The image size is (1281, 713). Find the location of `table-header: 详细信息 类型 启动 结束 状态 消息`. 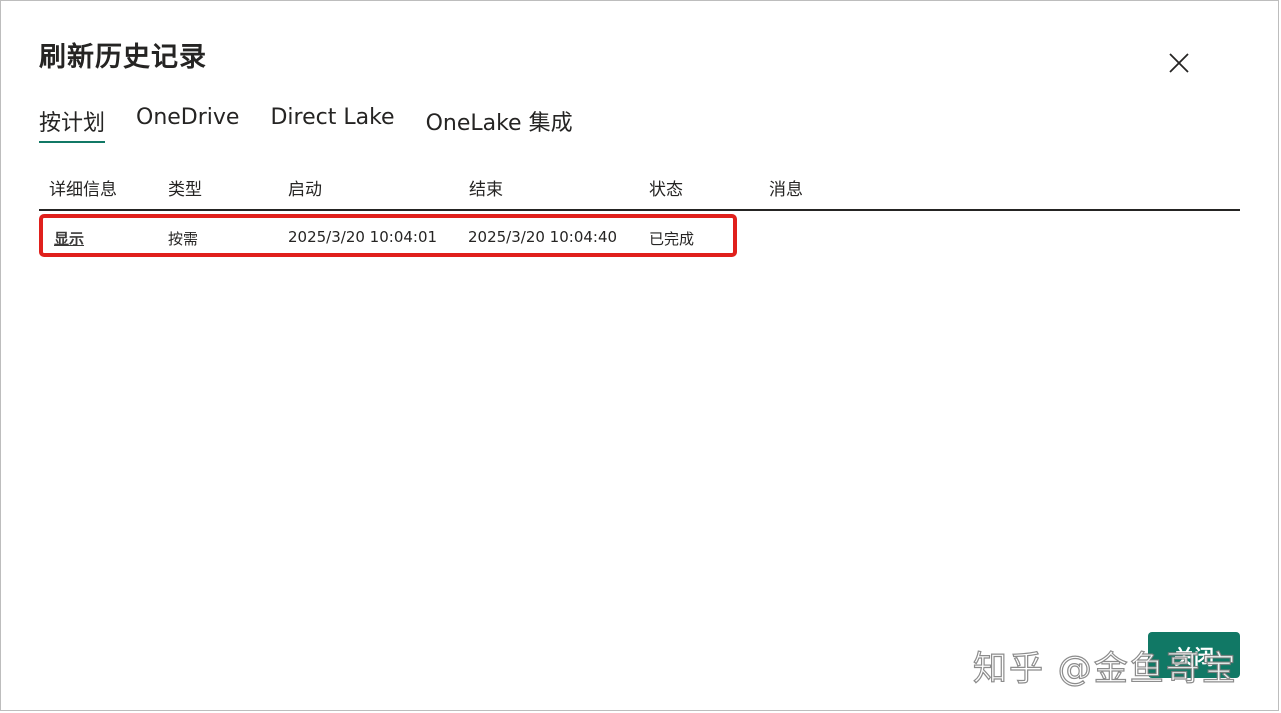

table-header: 详细信息 类型 启动 结束 状态 消息 is located at coordinates (639, 192).